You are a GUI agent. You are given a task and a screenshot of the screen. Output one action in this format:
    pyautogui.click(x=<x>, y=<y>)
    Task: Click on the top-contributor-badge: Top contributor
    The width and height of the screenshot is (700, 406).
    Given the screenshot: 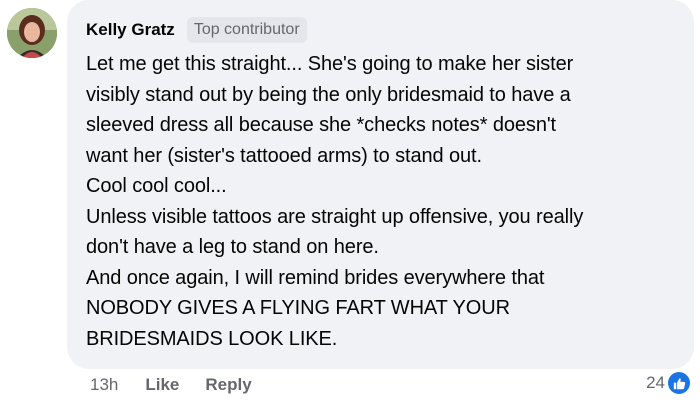 What is the action you would take?
    pyautogui.click(x=246, y=30)
    